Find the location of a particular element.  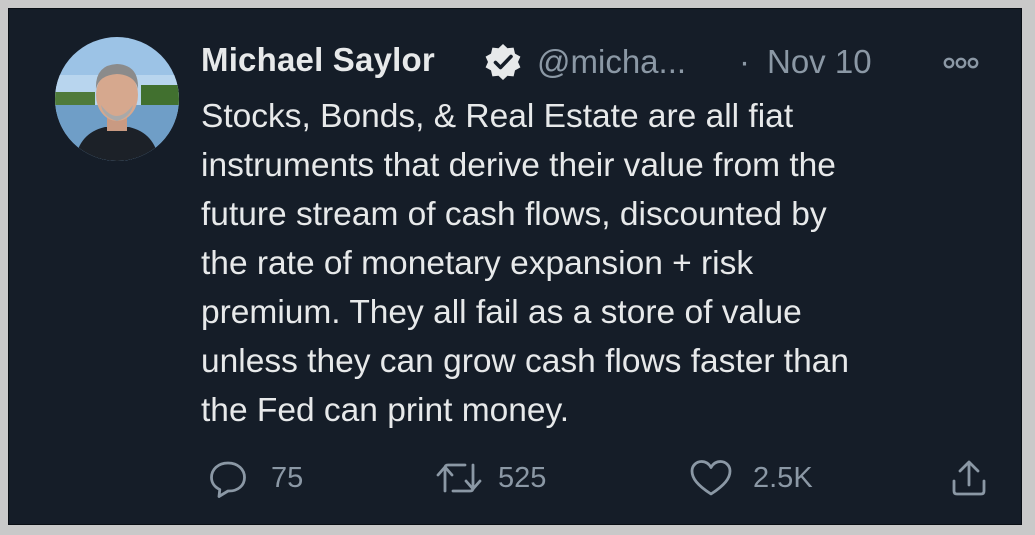

tweet-date: Nov 10 is located at coordinates (819, 62).